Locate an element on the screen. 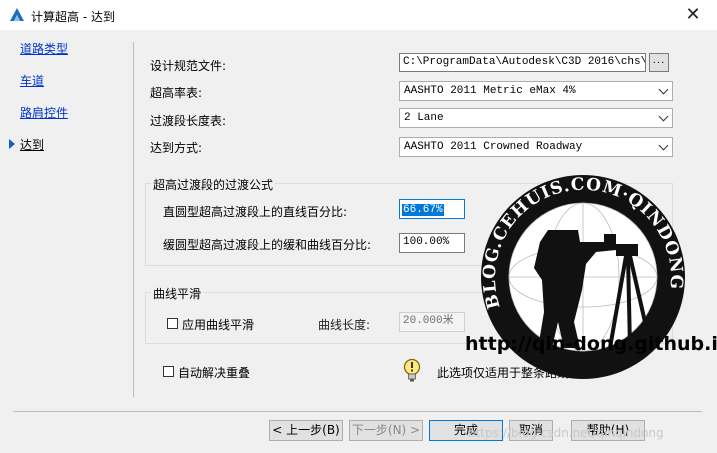 This screenshot has height=453, width=717. nav-item-lanes: 车道 is located at coordinates (32, 80).